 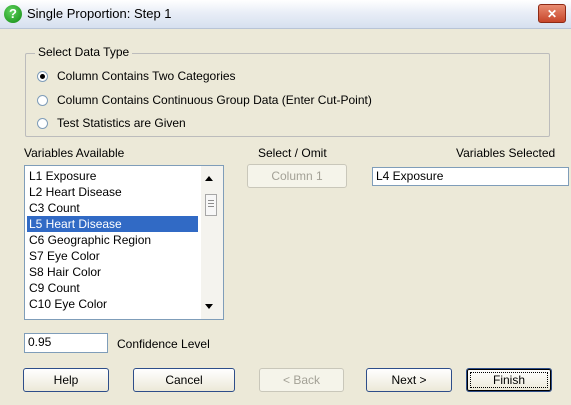 What do you see at coordinates (112, 272) in the screenshot?
I see `list-item: S8 Hair Color` at bounding box center [112, 272].